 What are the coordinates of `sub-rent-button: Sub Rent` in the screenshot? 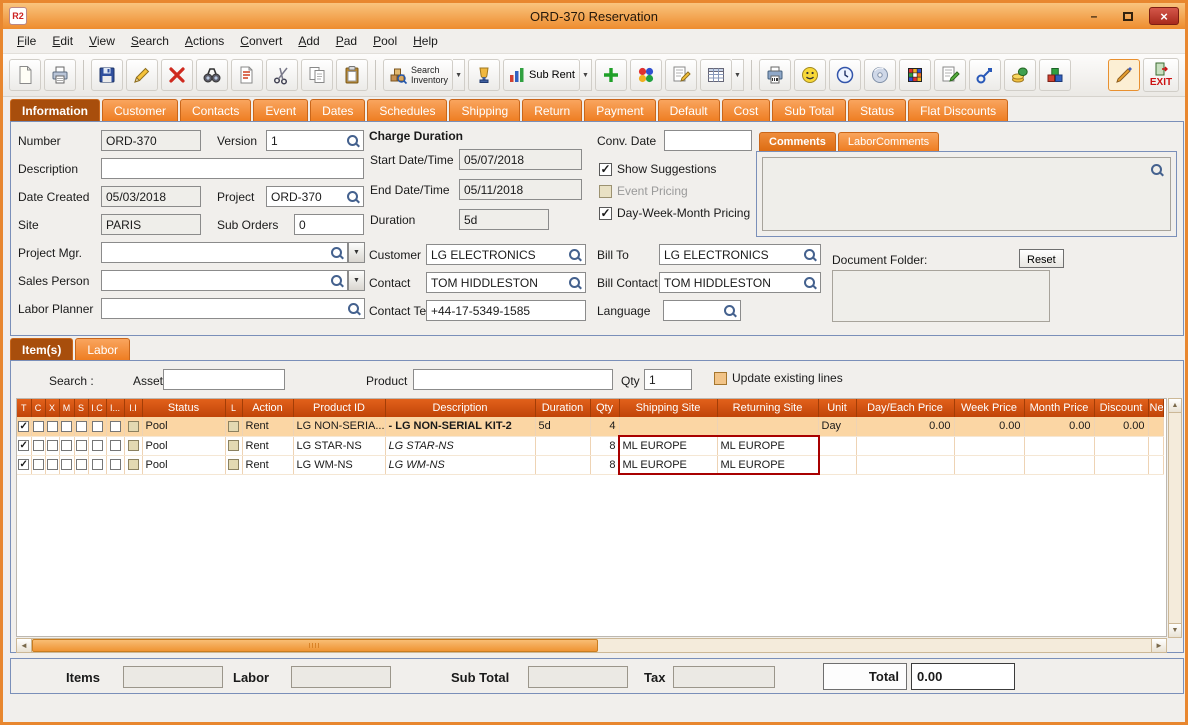 It's located at (541, 75).